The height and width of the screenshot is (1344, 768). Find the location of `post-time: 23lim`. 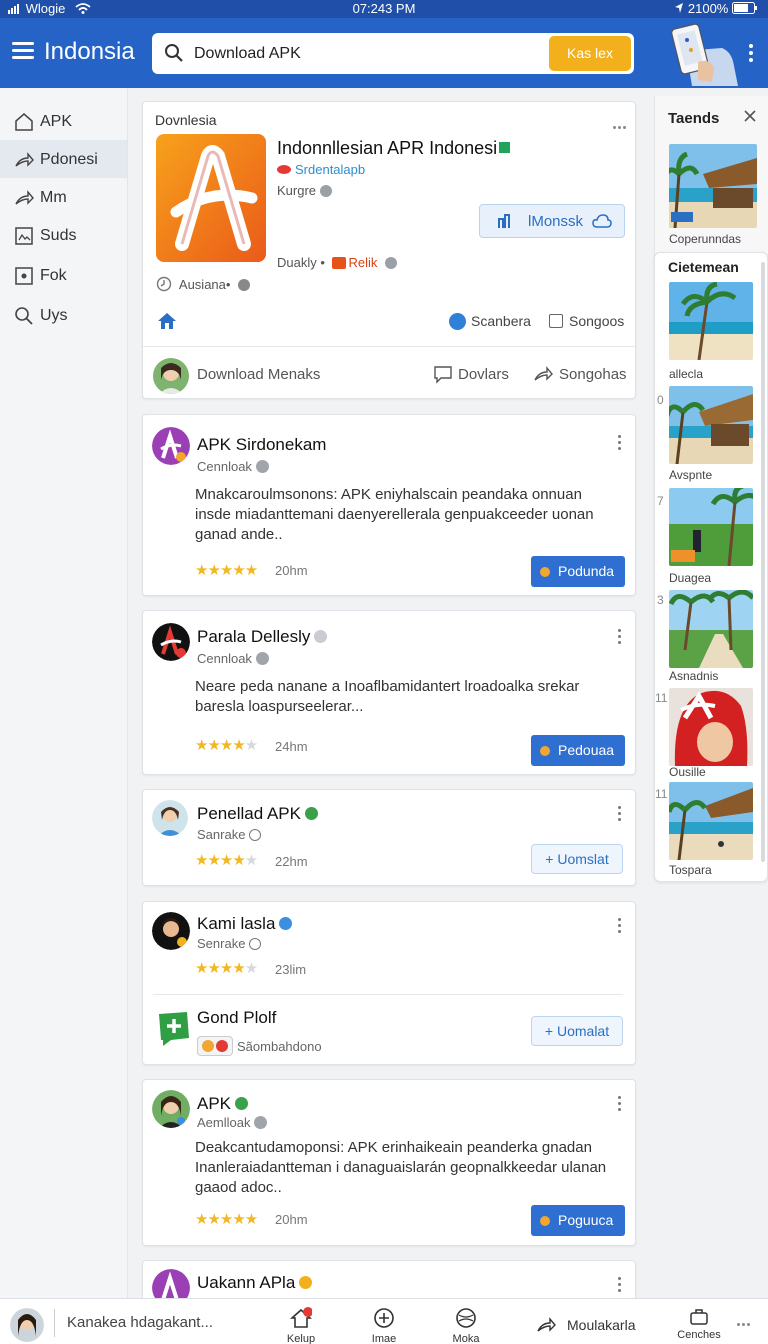

post-time: 23lim is located at coordinates (291, 969).